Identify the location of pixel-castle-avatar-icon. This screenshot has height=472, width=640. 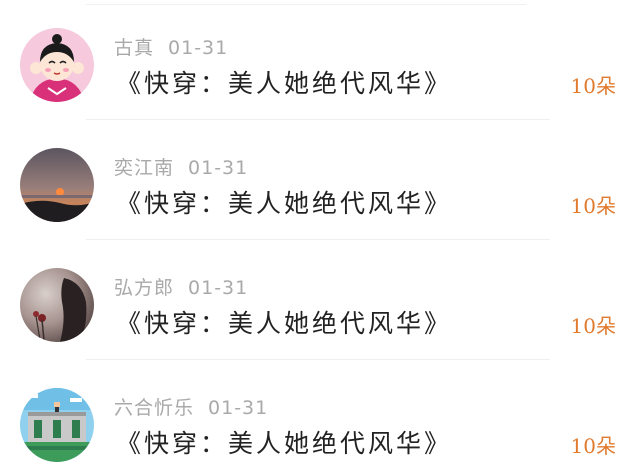
(57, 425).